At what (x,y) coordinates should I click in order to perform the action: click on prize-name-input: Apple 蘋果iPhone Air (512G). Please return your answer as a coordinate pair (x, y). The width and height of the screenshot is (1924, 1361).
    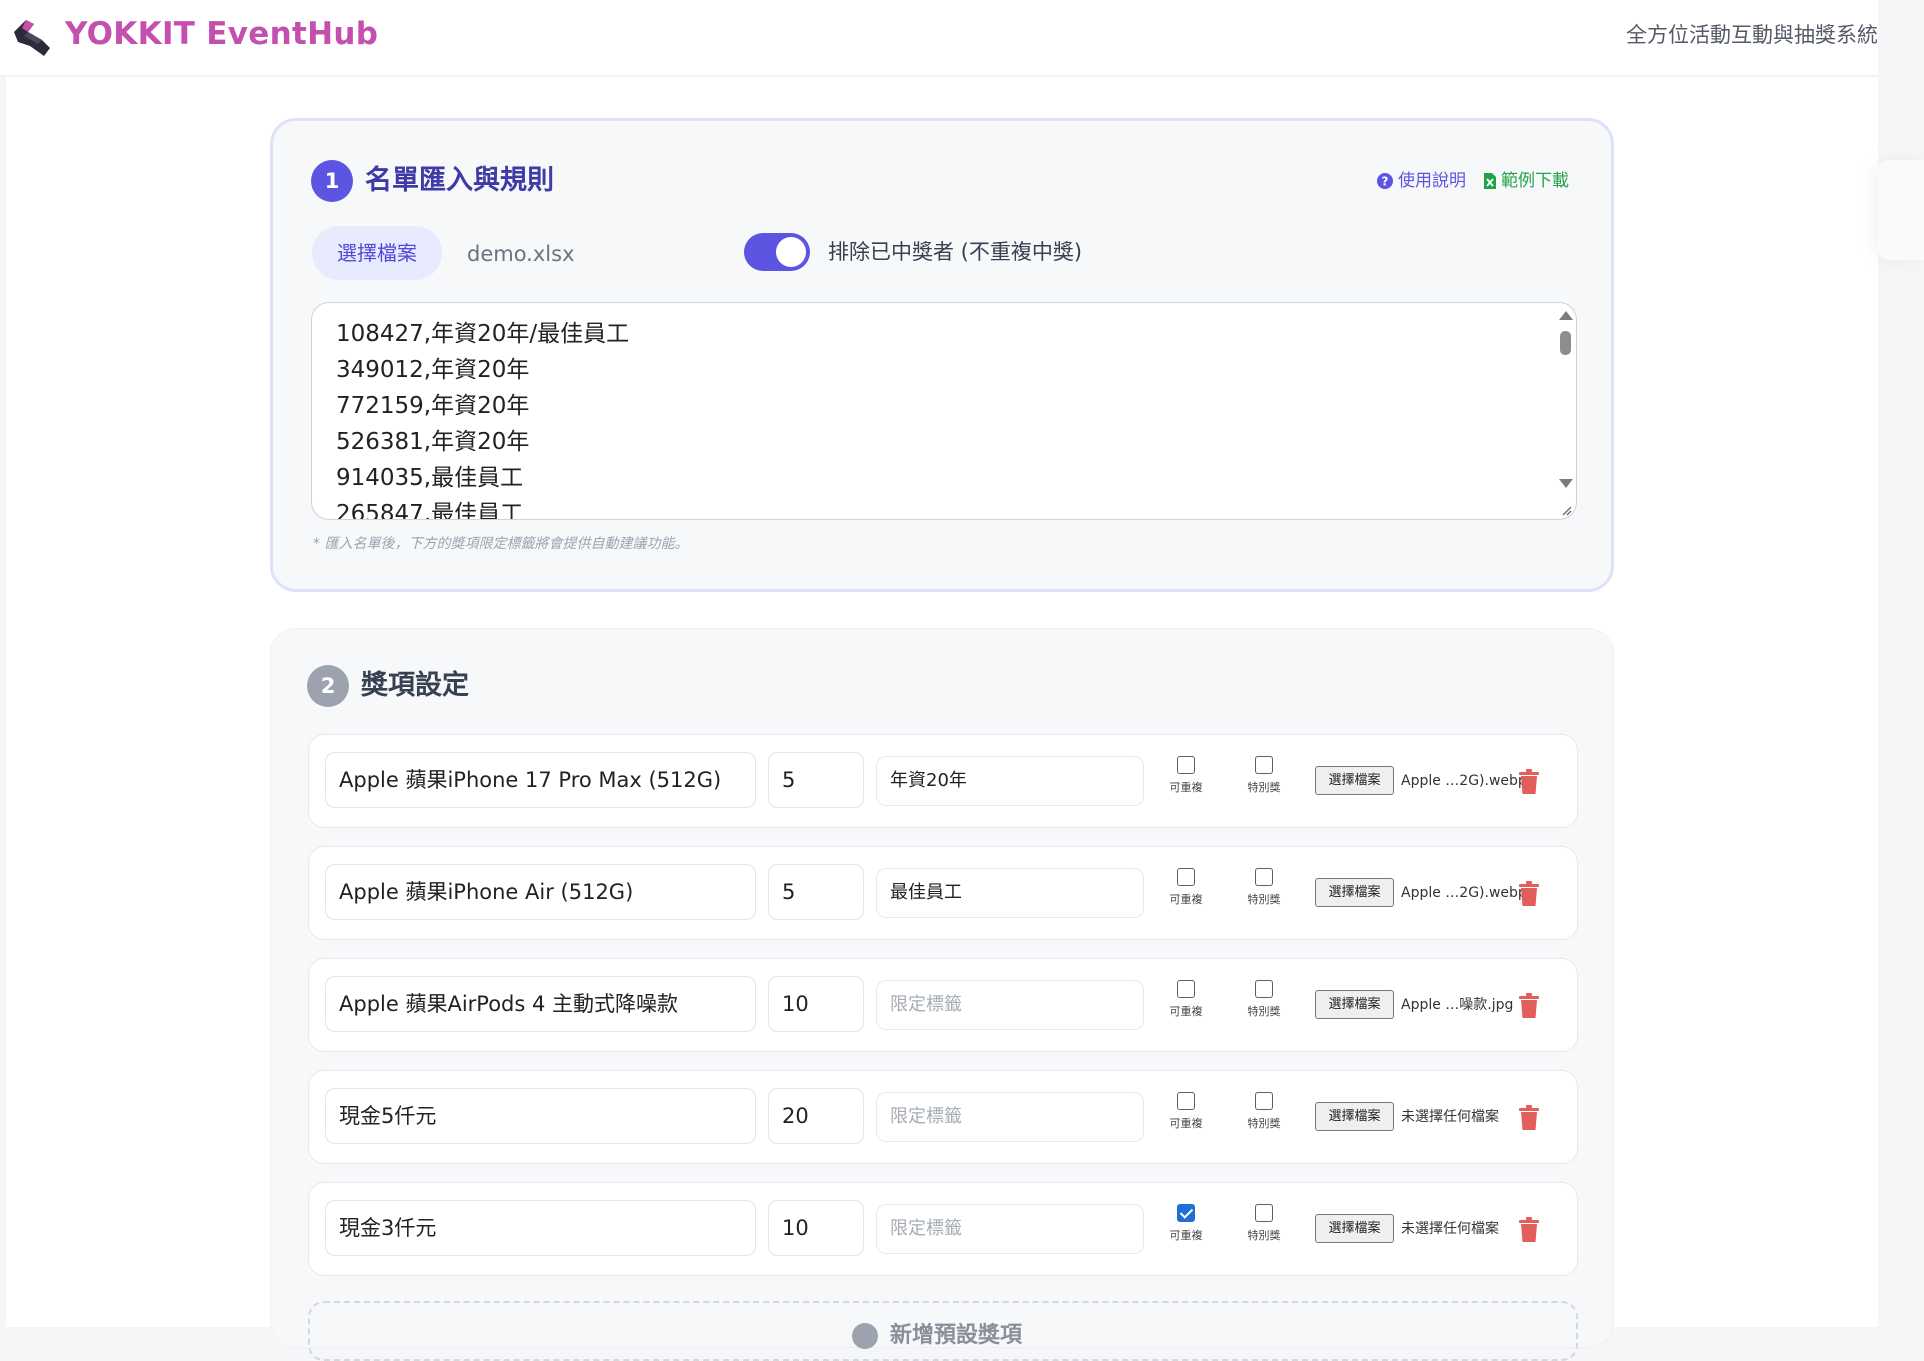
    Looking at the image, I should click on (540, 892).